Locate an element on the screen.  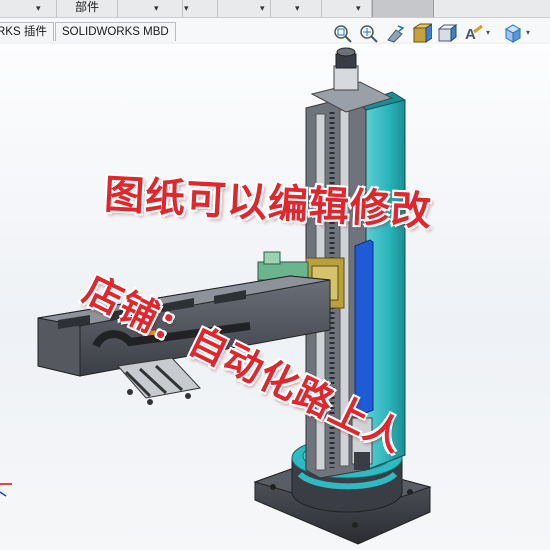
part-label: 部件 is located at coordinates (87, 7).